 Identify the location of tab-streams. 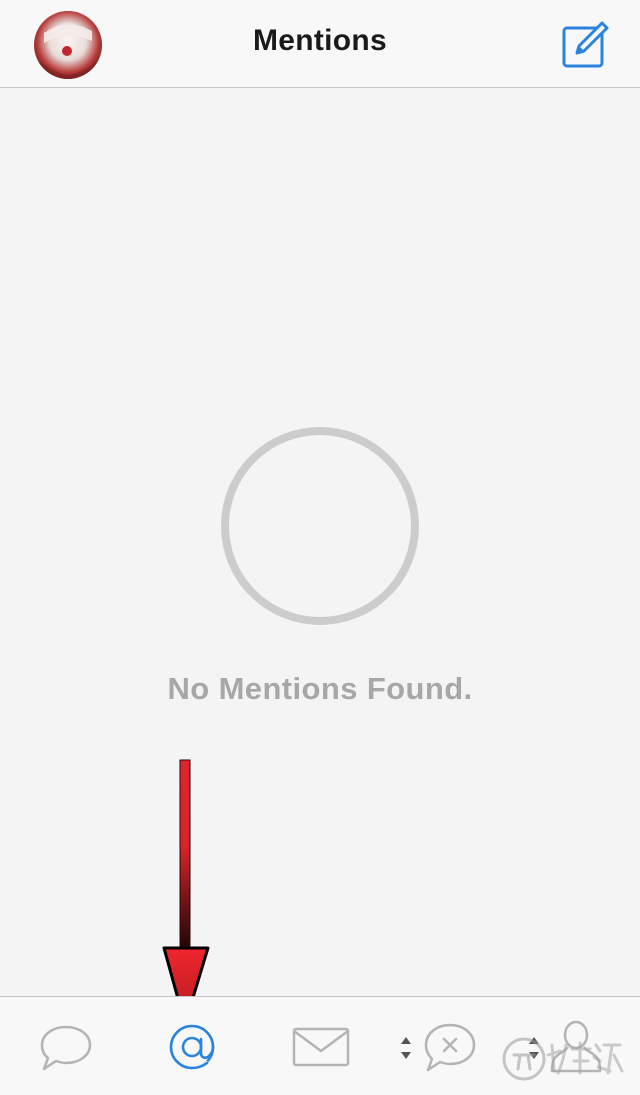
(66, 1047).